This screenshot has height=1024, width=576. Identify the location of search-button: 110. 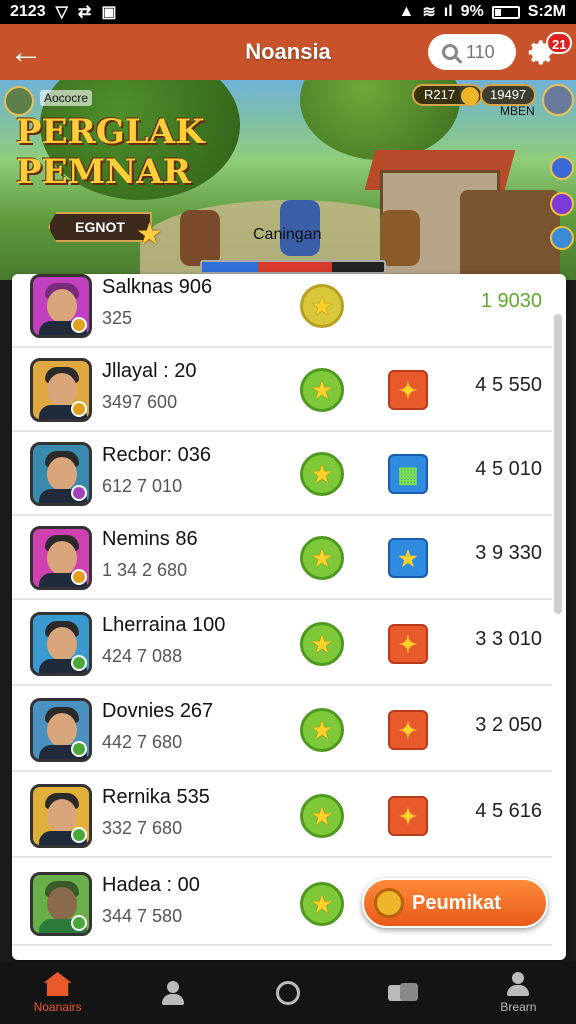
(472, 52).